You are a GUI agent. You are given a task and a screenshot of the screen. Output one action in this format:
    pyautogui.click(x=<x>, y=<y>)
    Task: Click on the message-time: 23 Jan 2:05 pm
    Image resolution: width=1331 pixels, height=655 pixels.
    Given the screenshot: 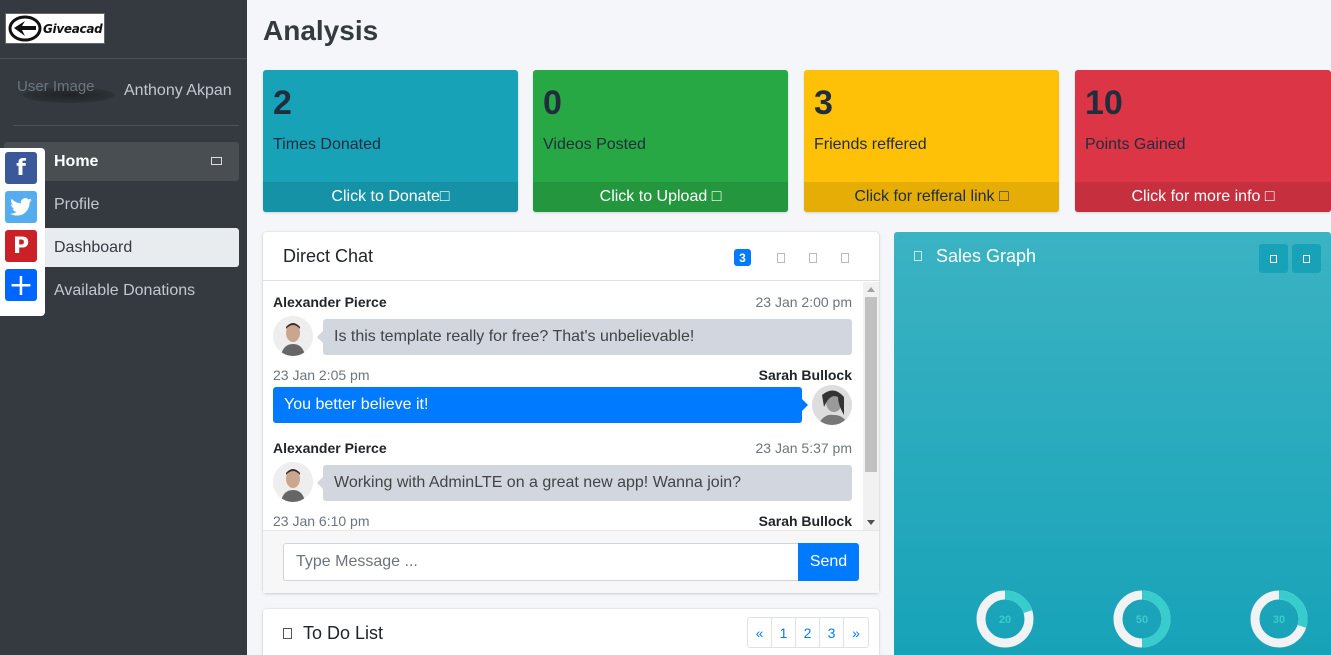 What is the action you would take?
    pyautogui.click(x=321, y=375)
    